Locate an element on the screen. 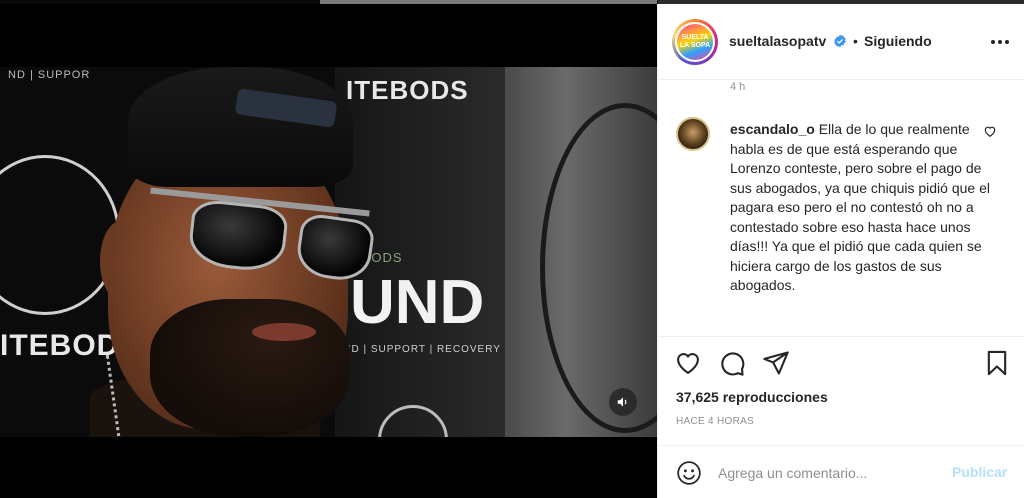 The width and height of the screenshot is (1024, 498). comment-avatar is located at coordinates (693, 134).